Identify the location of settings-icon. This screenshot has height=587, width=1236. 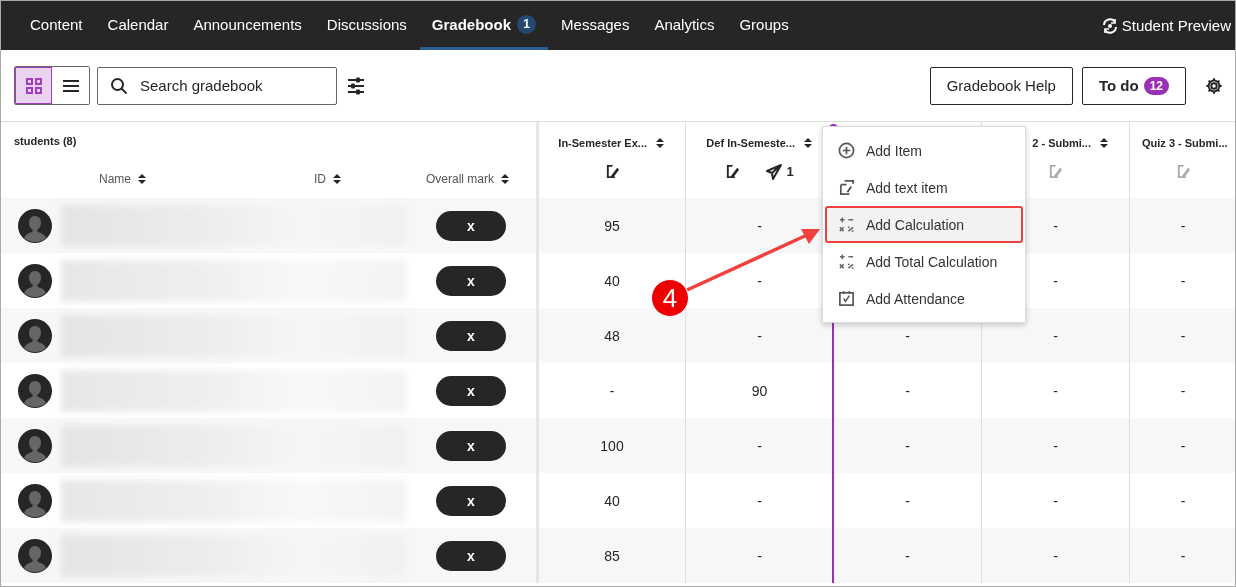
(1214, 85).